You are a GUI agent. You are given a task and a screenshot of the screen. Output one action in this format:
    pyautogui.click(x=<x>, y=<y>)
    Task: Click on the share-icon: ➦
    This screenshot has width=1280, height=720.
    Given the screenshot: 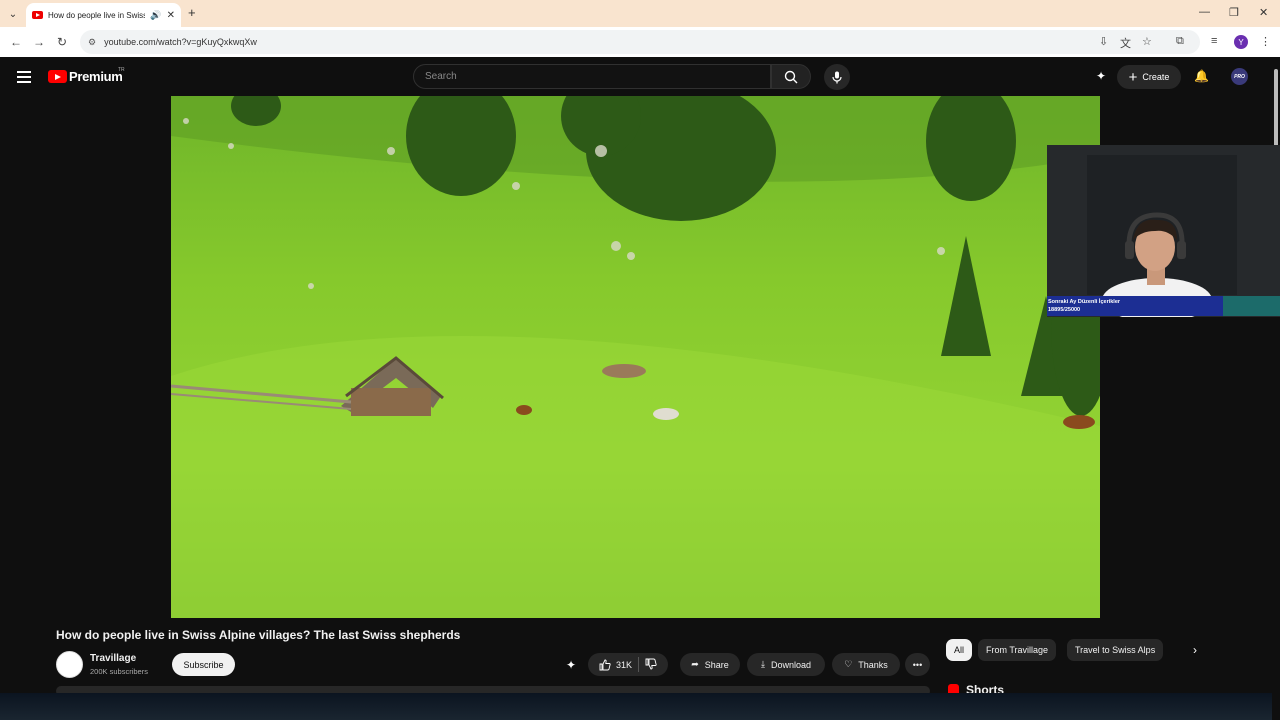 What is the action you would take?
    pyautogui.click(x=695, y=664)
    